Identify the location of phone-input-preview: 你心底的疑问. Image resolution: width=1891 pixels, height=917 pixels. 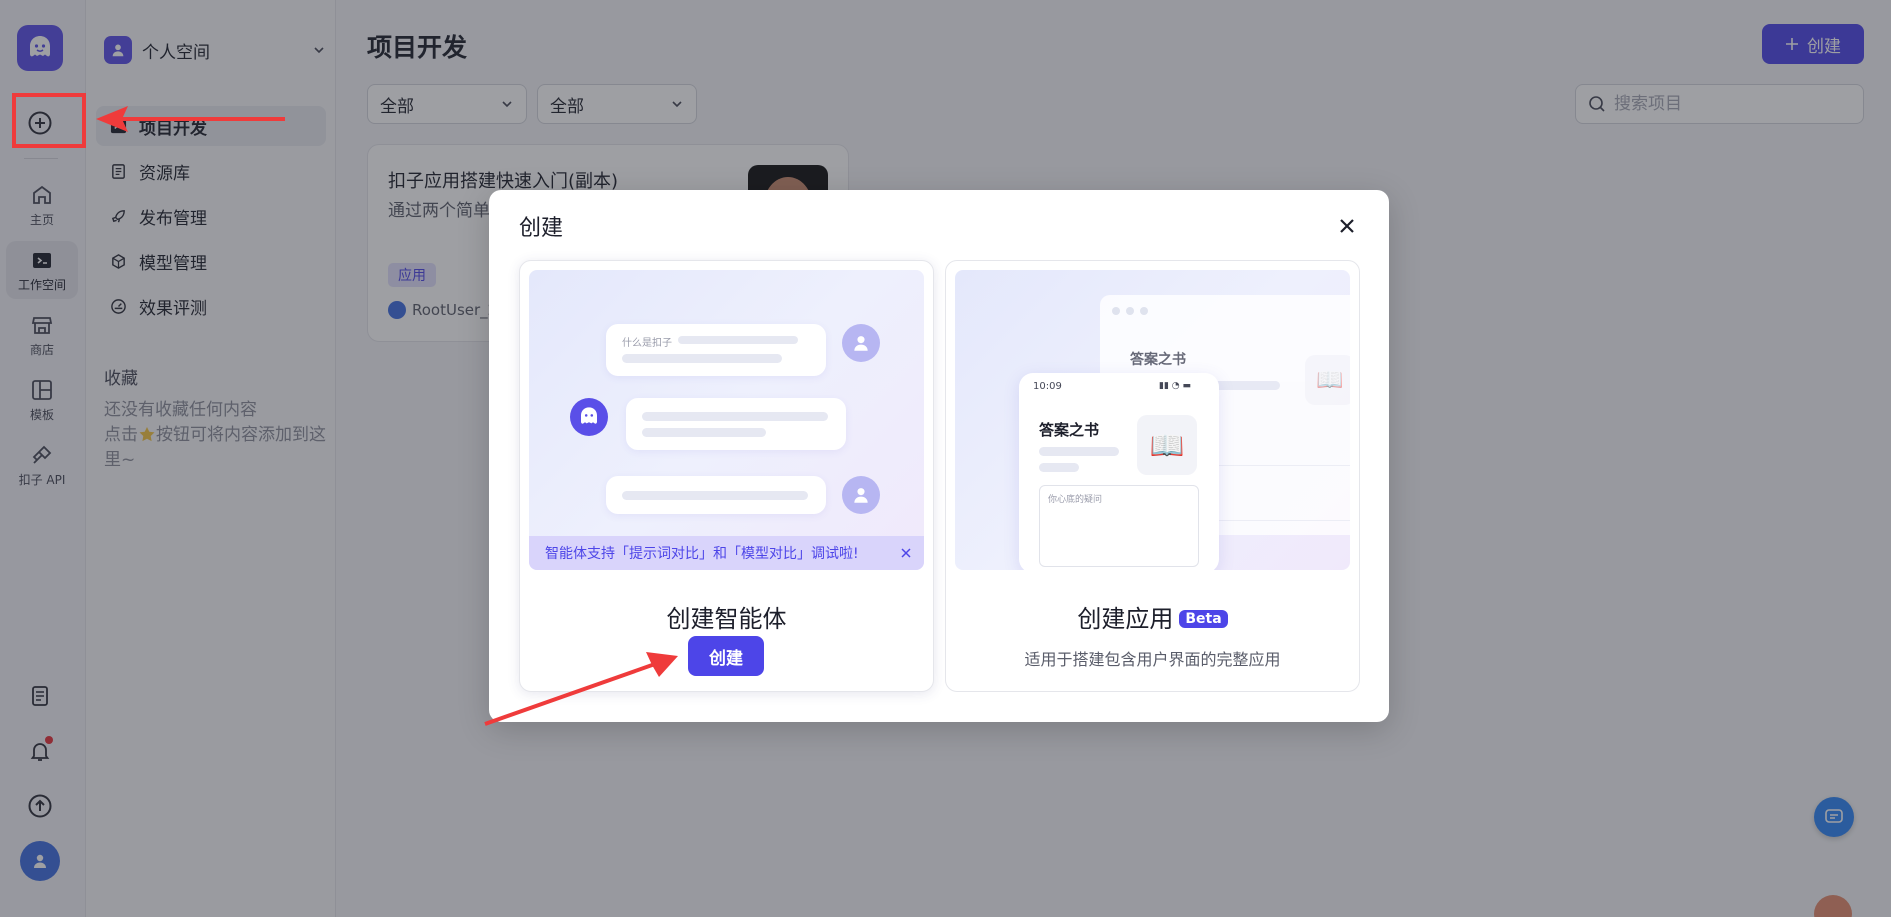
(1119, 526).